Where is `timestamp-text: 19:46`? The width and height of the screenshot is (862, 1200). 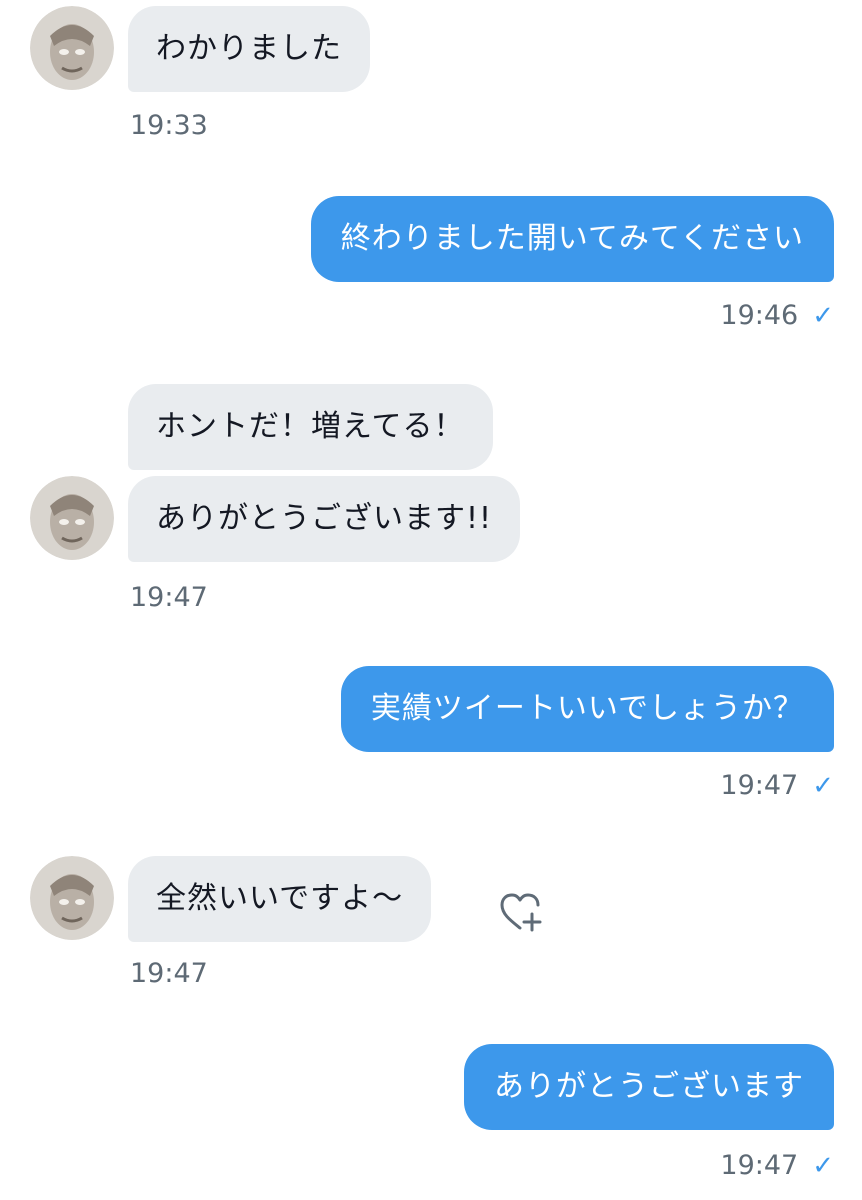
timestamp-text: 19:46 is located at coordinates (759, 315).